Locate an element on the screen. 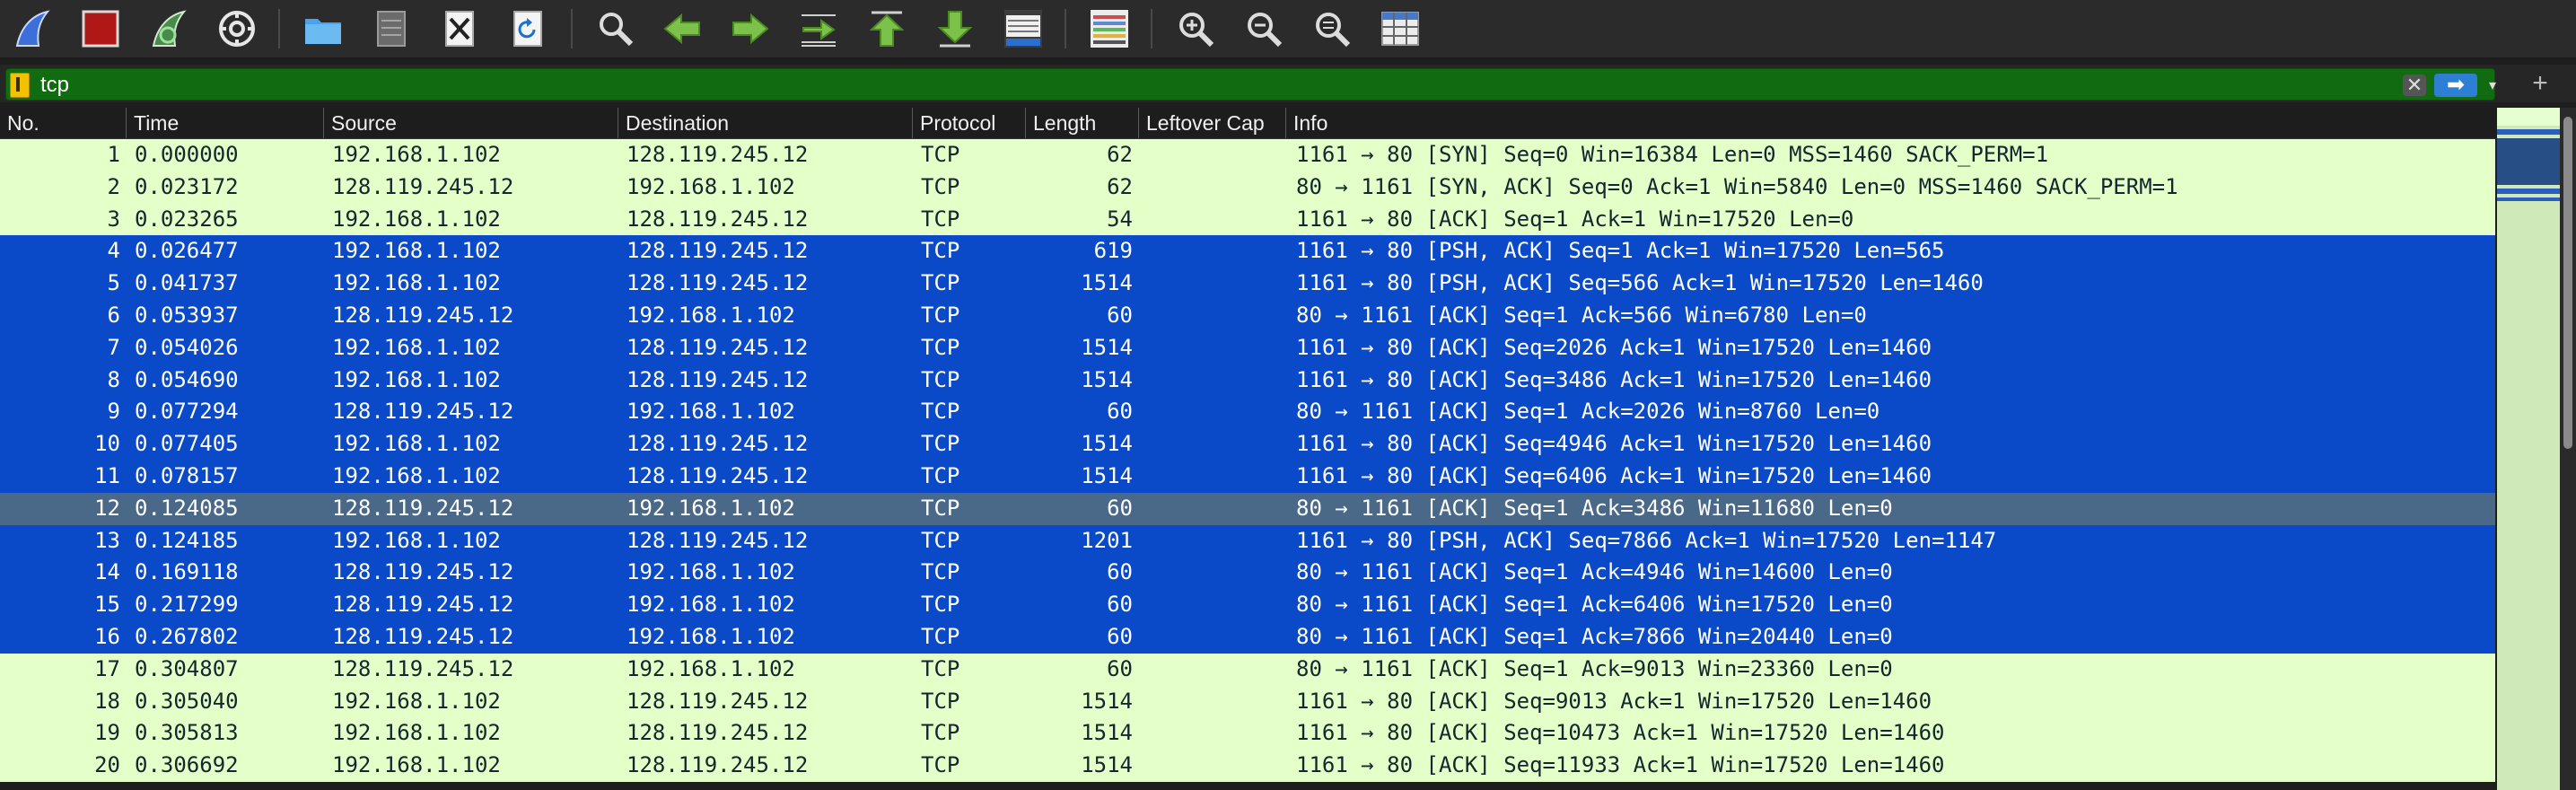 The height and width of the screenshot is (790, 2576). column-header-info: Info is located at coordinates (1890, 123).